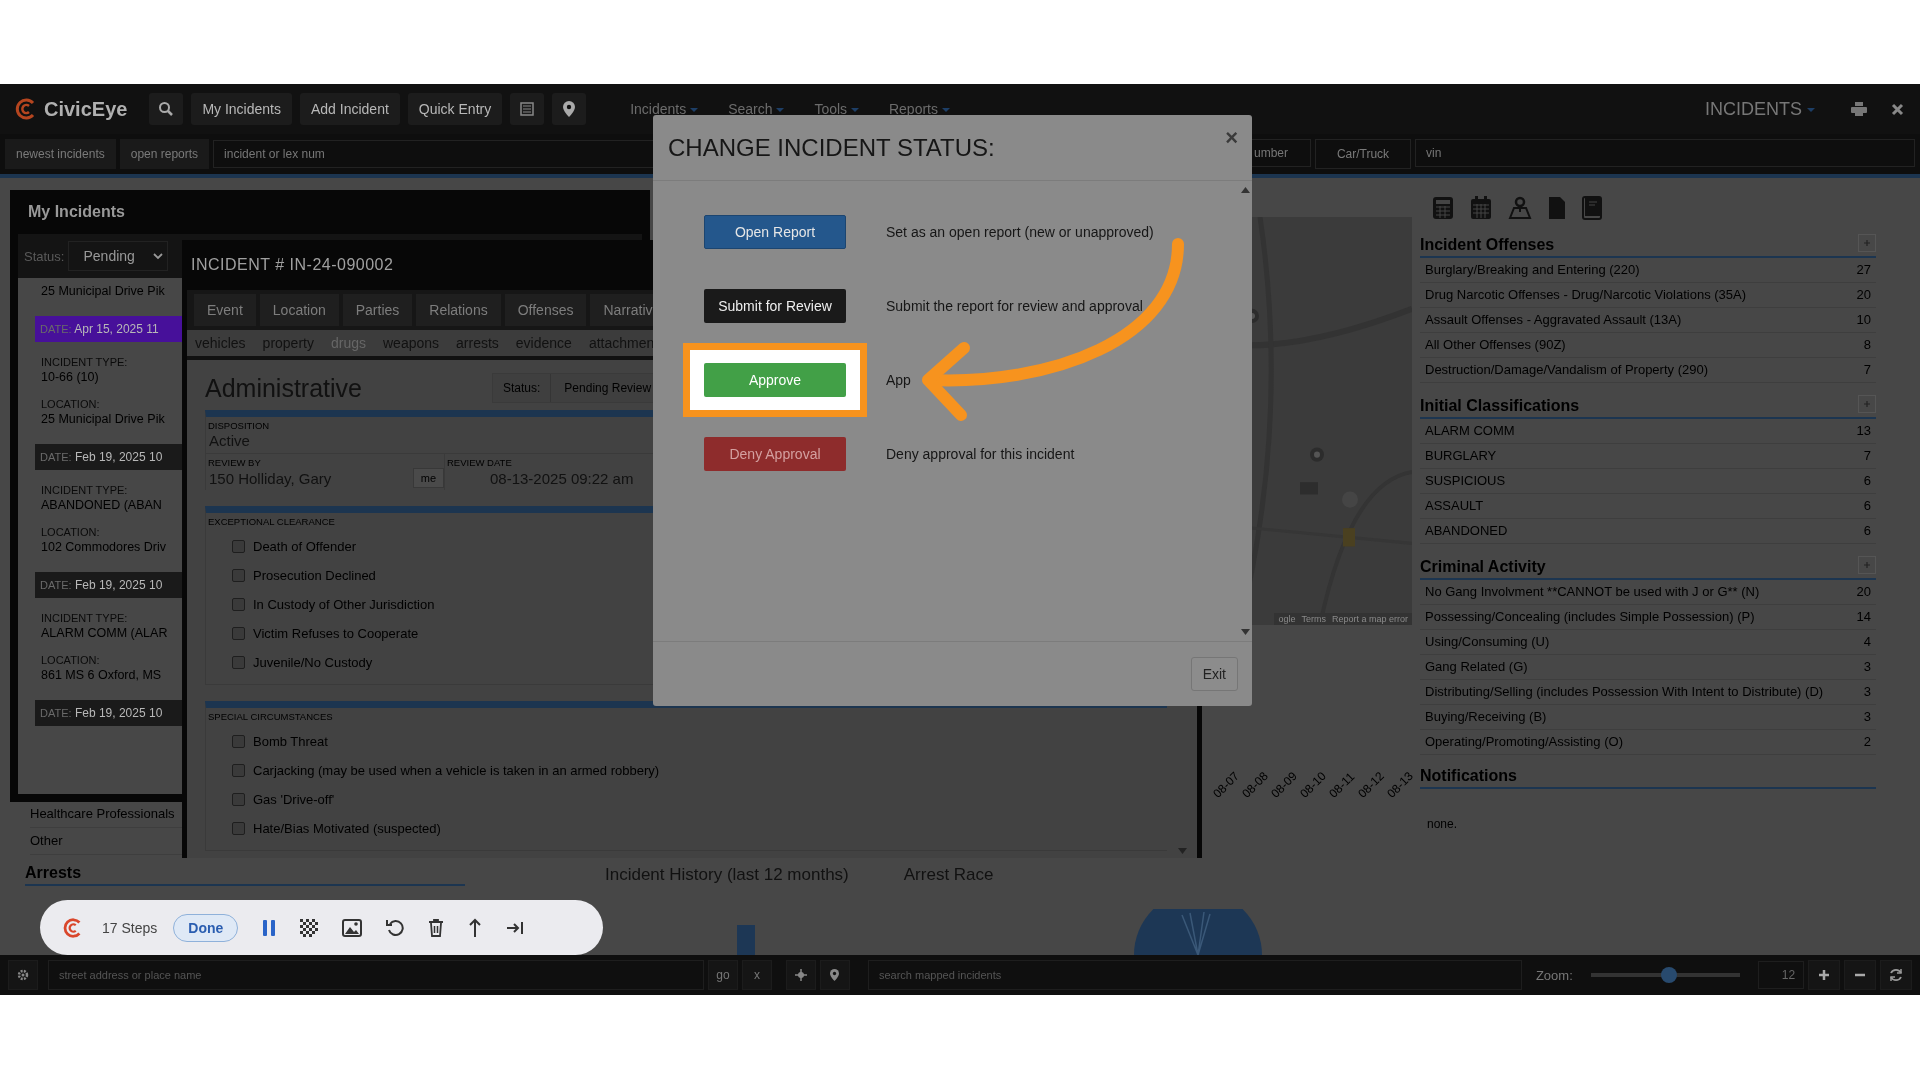  I want to click on option-description: Submit the report for review and approval, so click(1014, 306).